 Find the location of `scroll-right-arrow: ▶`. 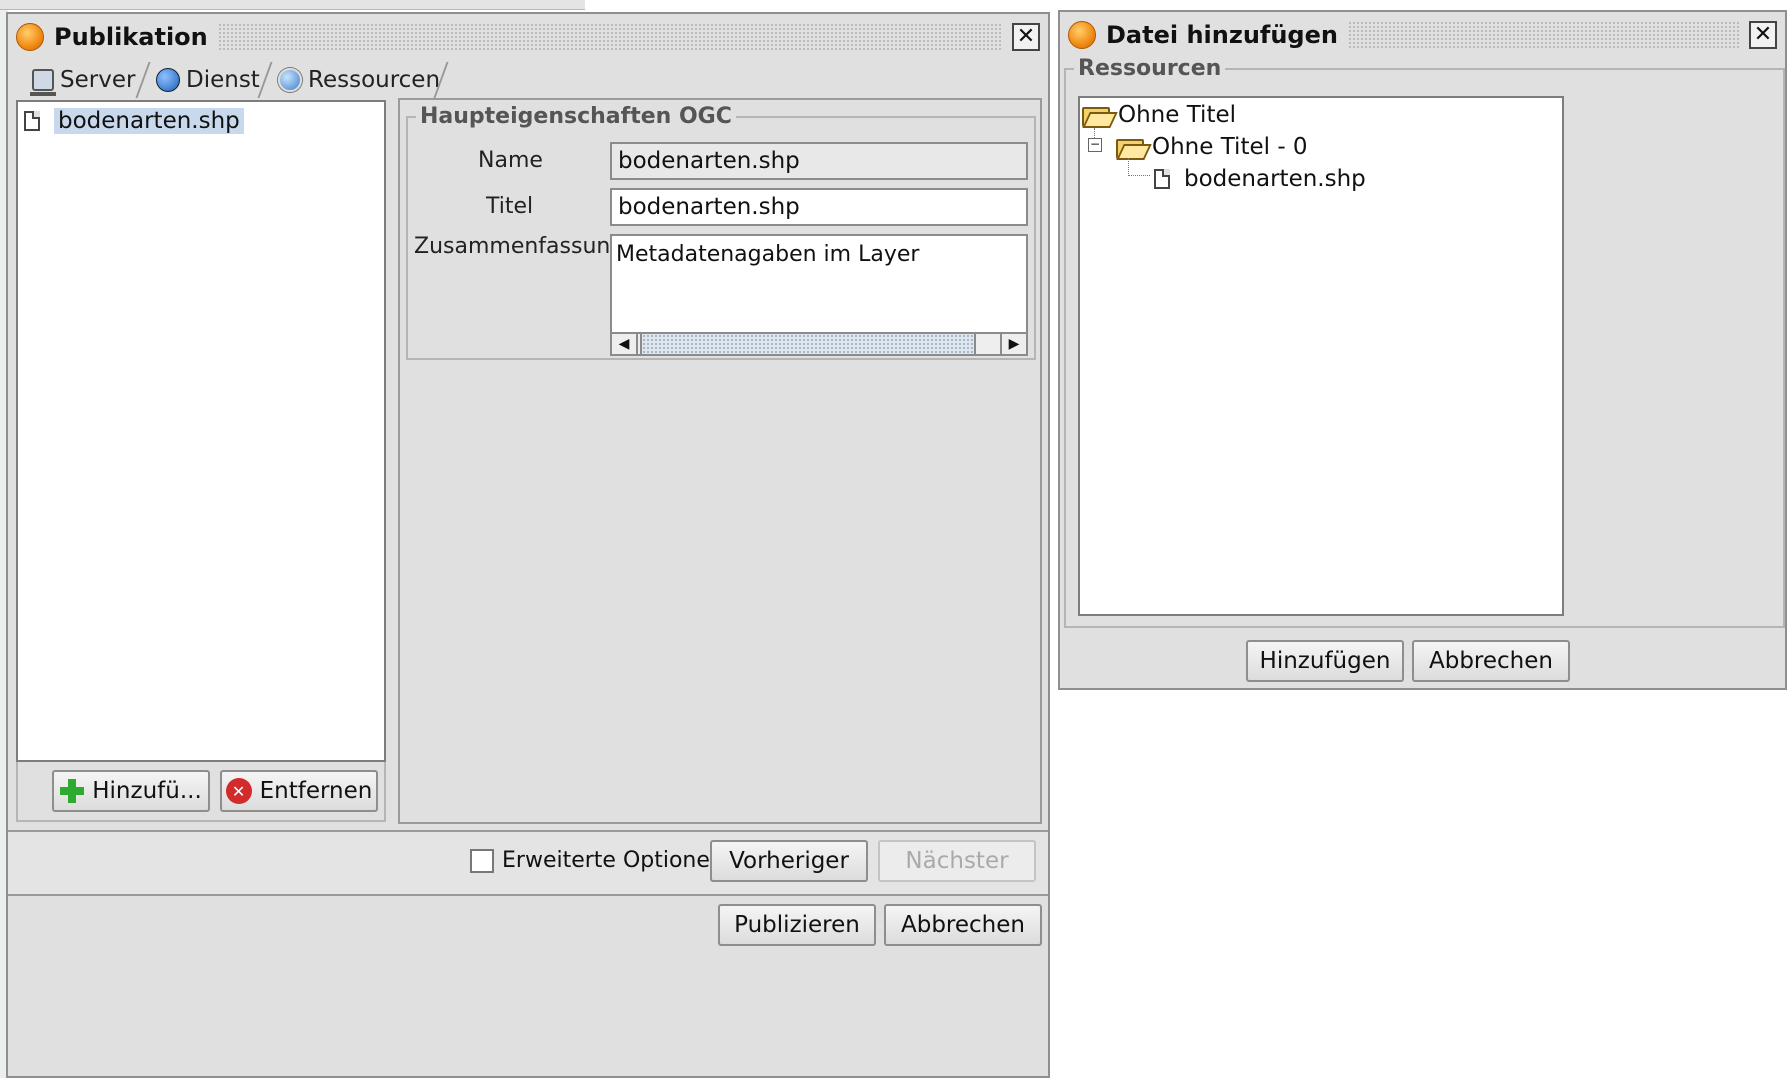

scroll-right-arrow: ▶ is located at coordinates (1013, 344).